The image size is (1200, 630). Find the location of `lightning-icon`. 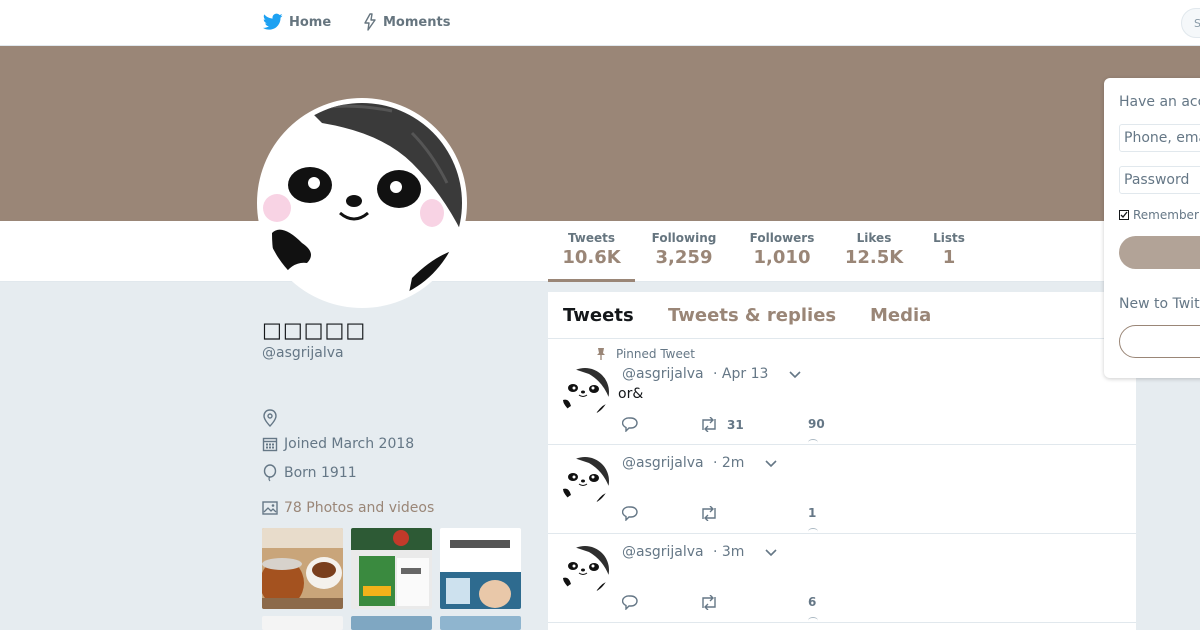

lightning-icon is located at coordinates (370, 22).